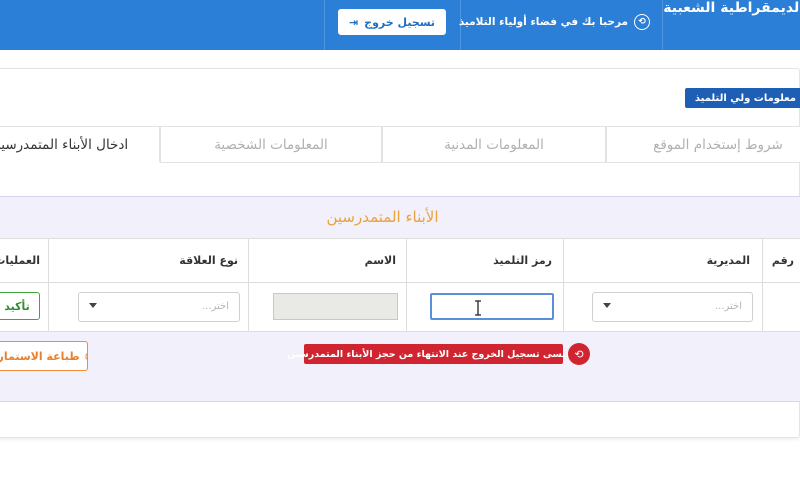 The height and width of the screenshot is (500, 800). I want to click on printer-icon: ⎙, so click(86, 356).